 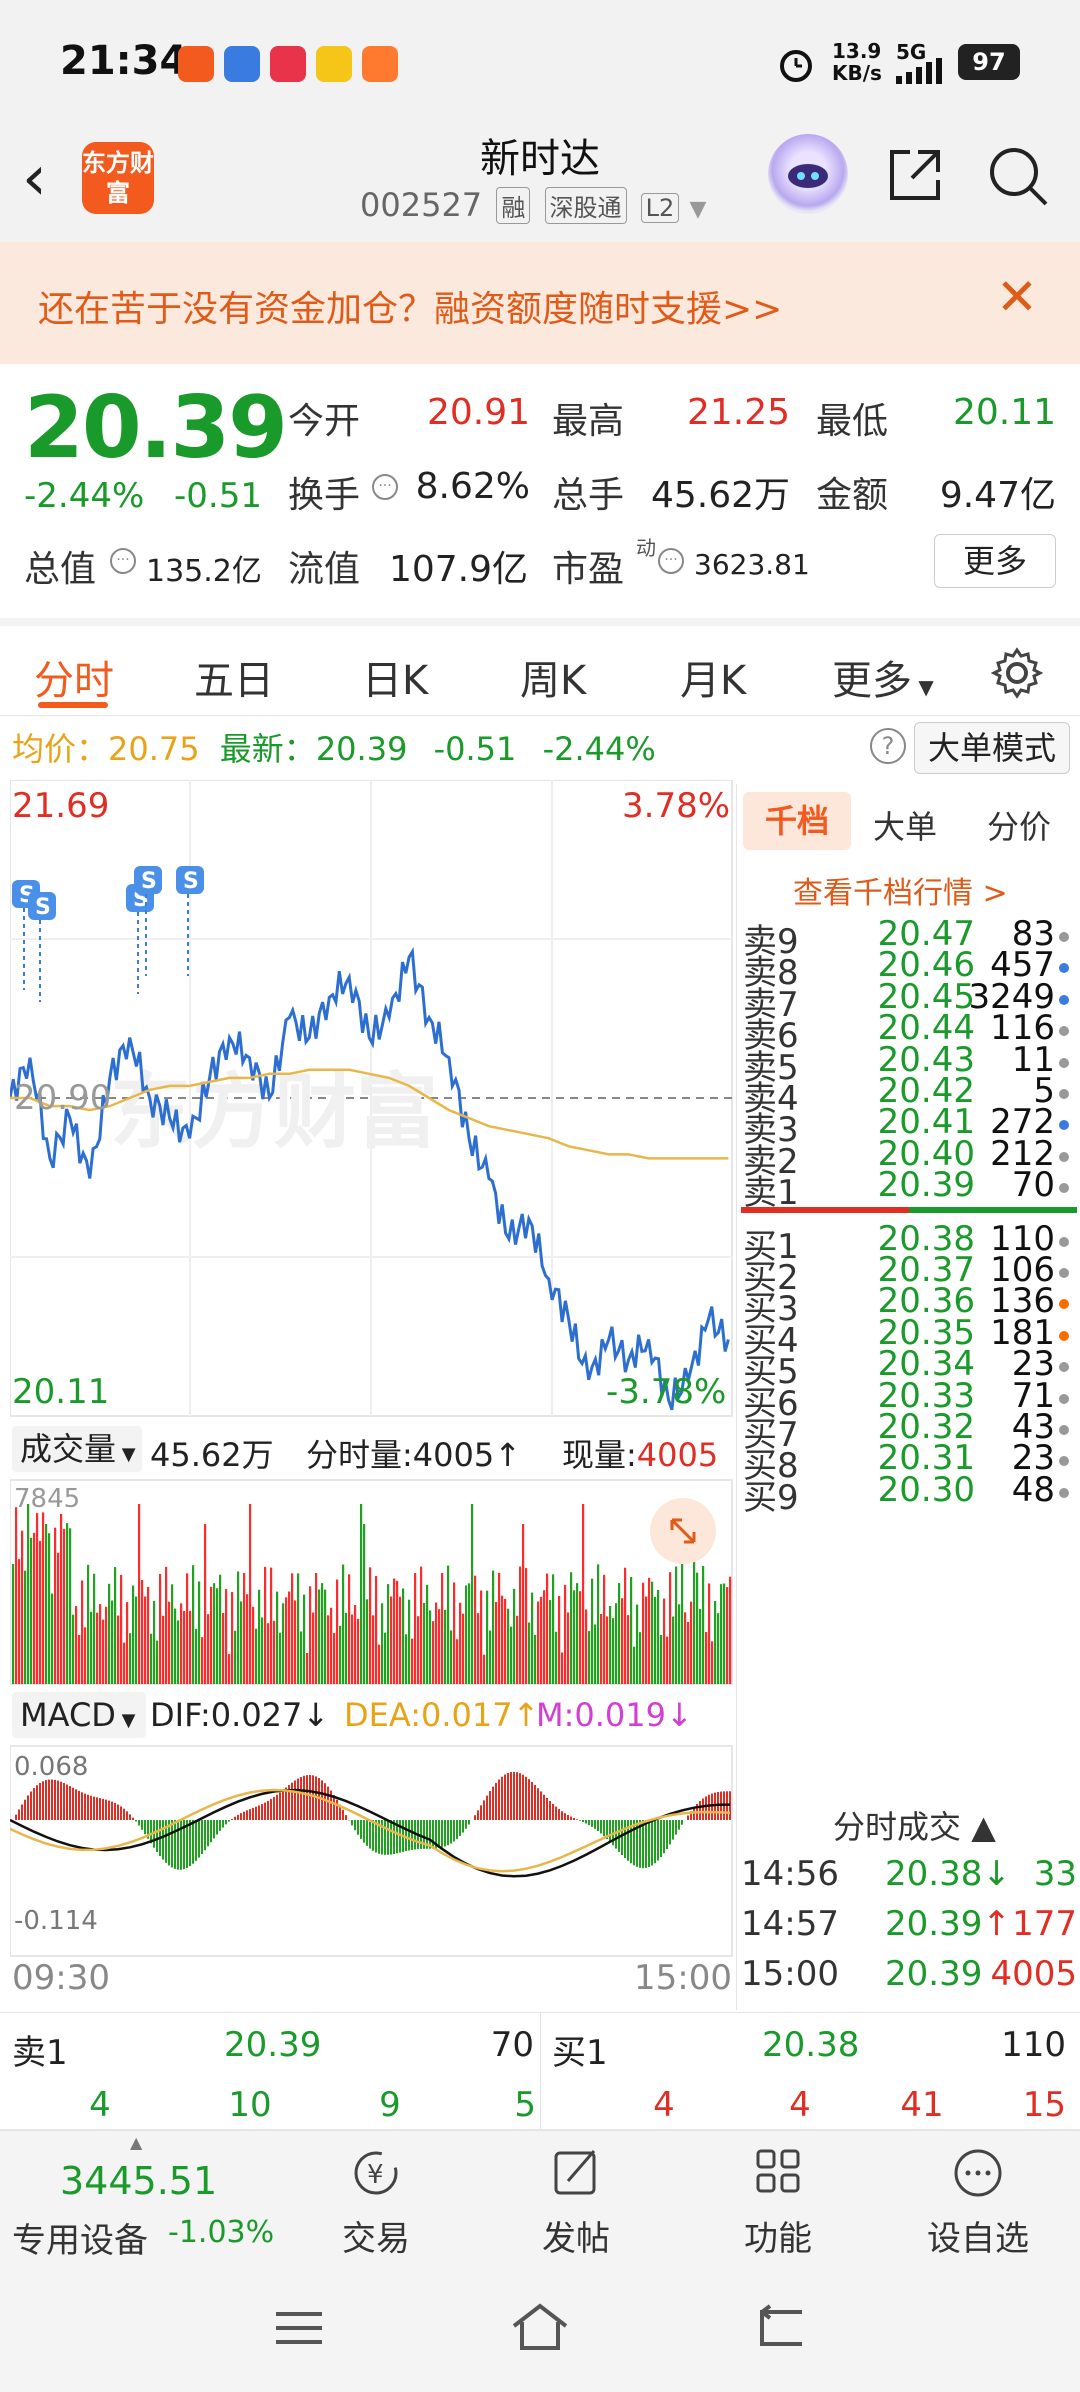 I want to click on buy-queue-item: 15, so click(x=1044, y=2105).